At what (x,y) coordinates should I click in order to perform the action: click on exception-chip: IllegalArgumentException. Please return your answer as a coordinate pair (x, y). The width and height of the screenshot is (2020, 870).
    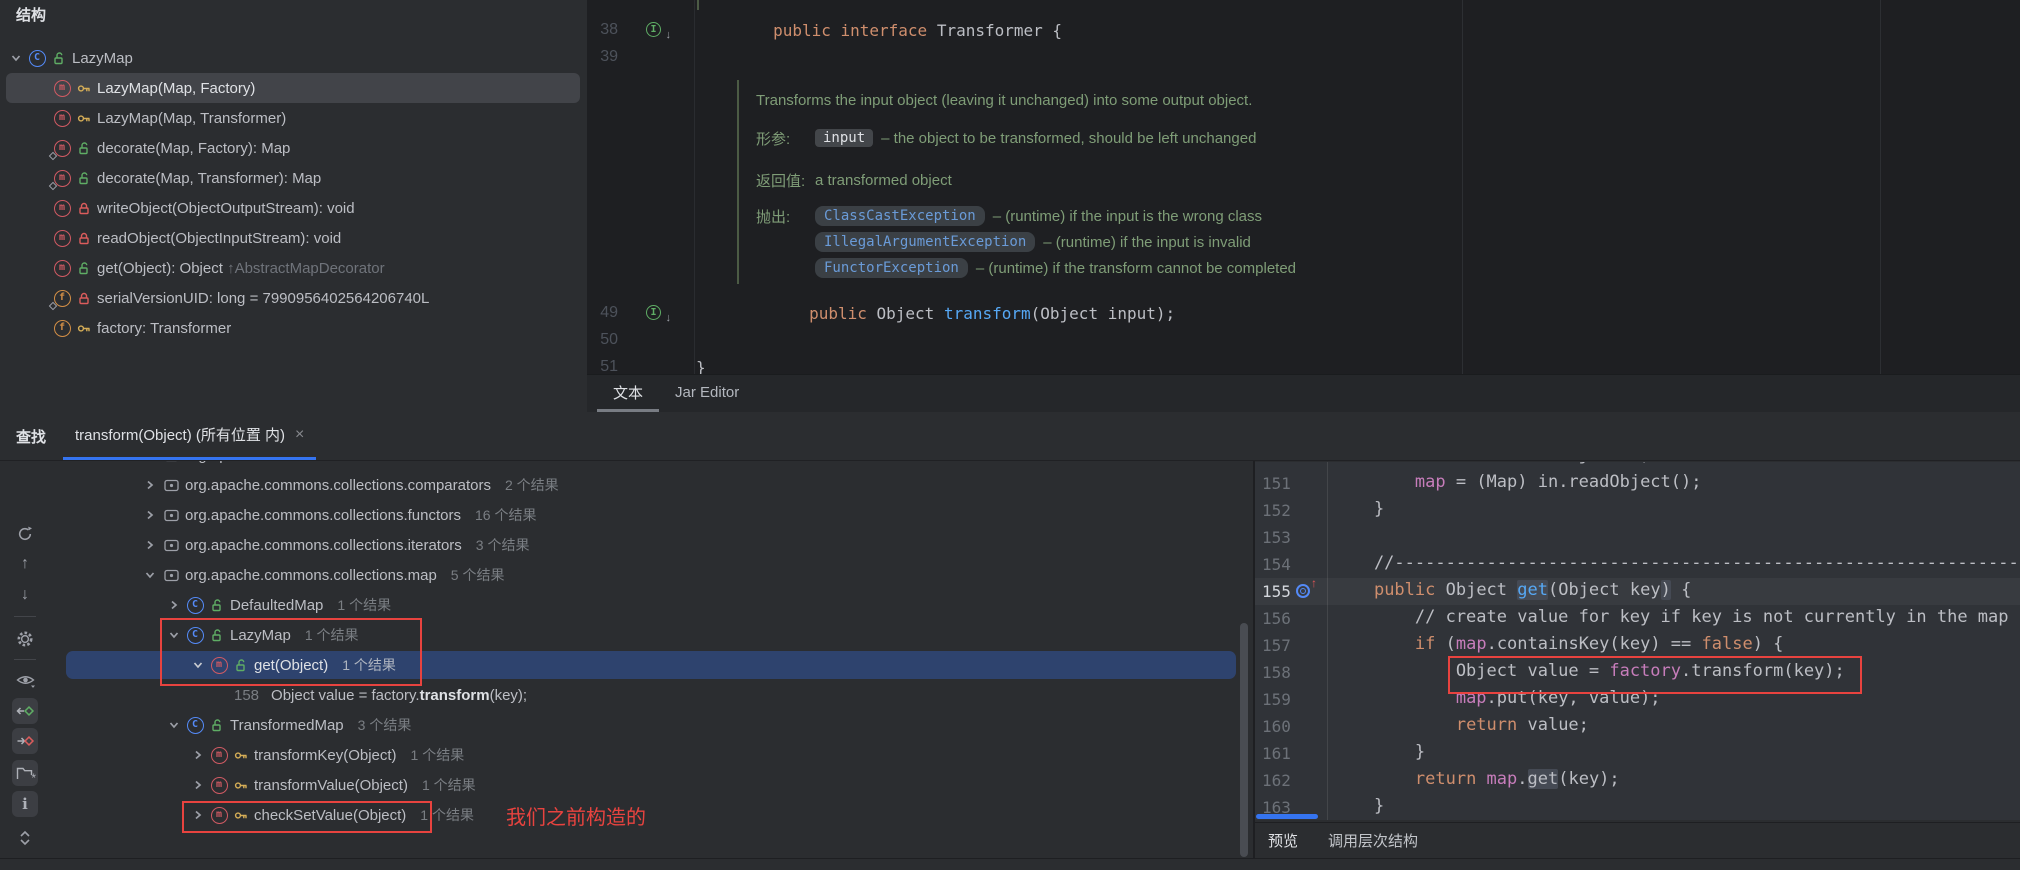
    Looking at the image, I should click on (925, 242).